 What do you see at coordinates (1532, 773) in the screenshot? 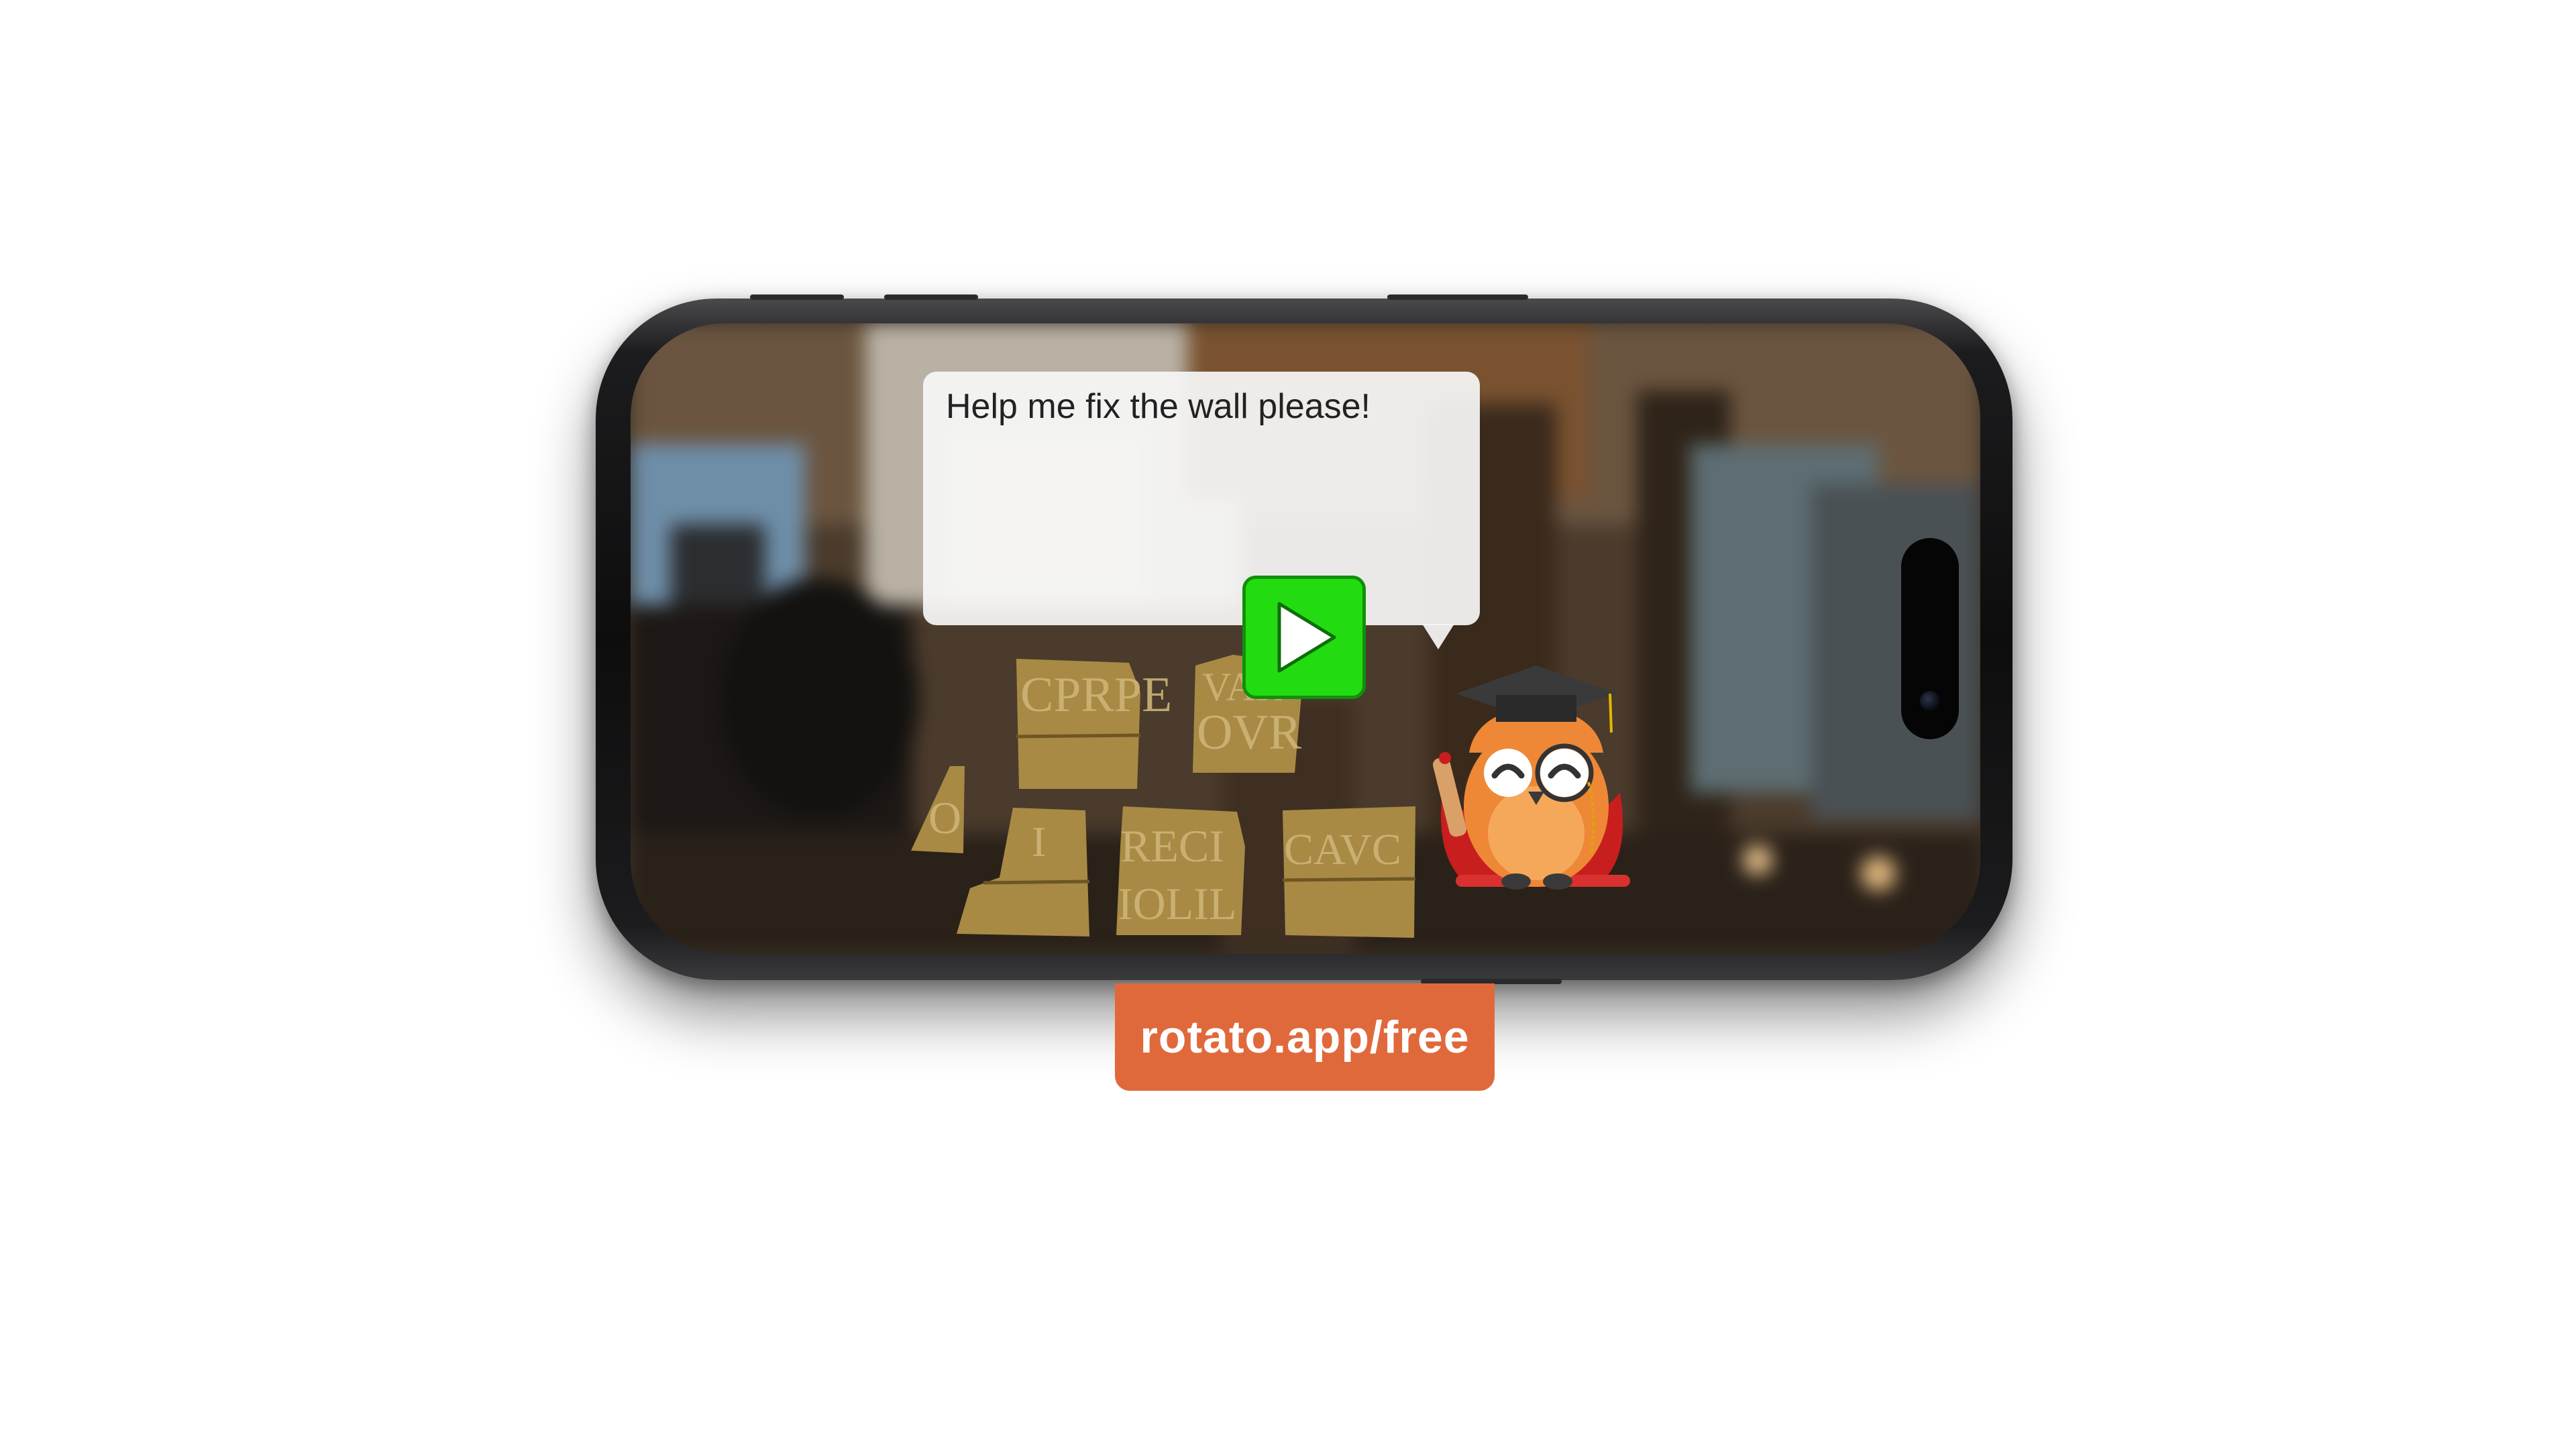
I see `owl-professor-icon` at bounding box center [1532, 773].